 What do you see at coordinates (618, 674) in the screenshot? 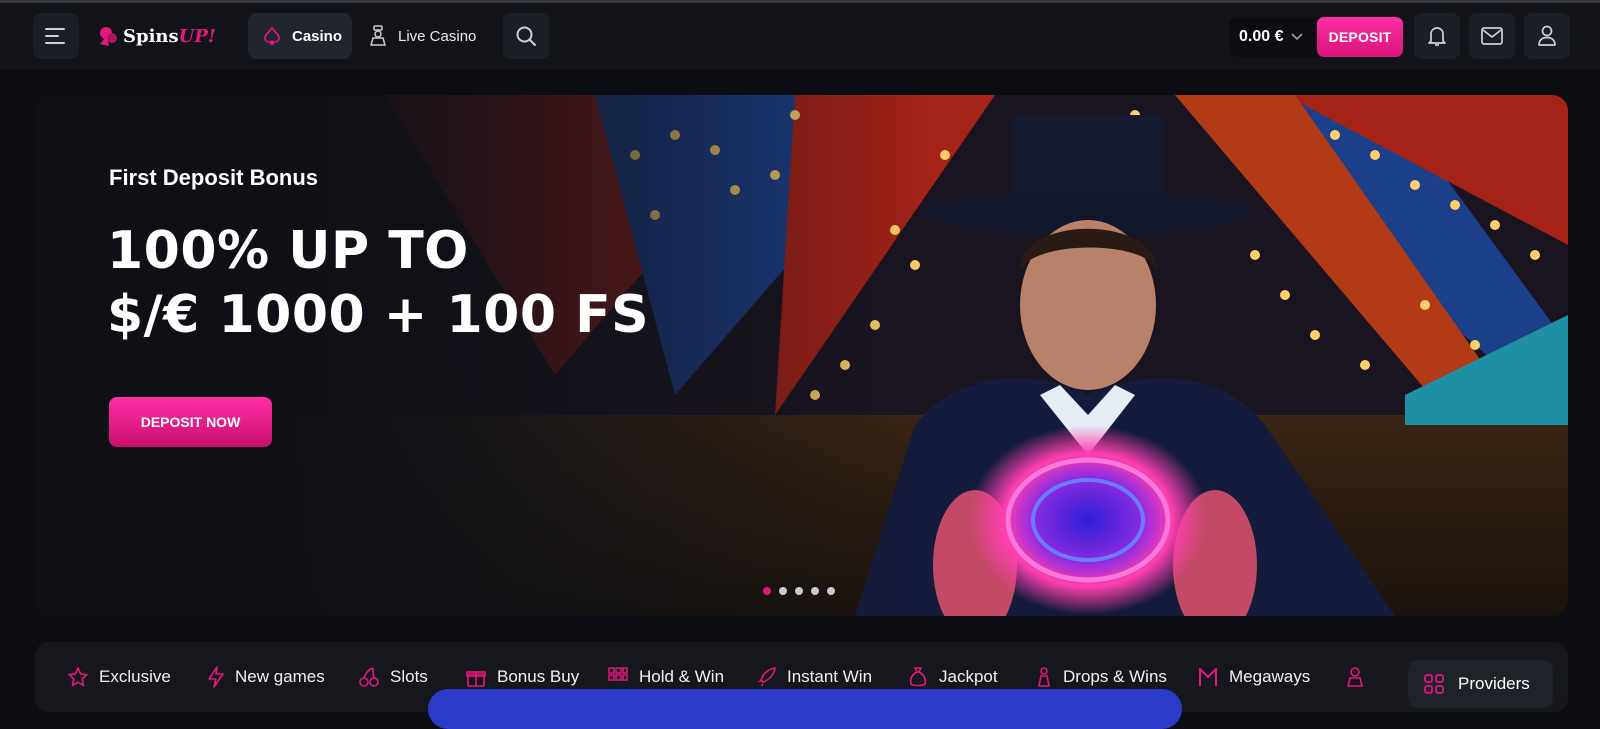
I see `grid-dots-icon` at bounding box center [618, 674].